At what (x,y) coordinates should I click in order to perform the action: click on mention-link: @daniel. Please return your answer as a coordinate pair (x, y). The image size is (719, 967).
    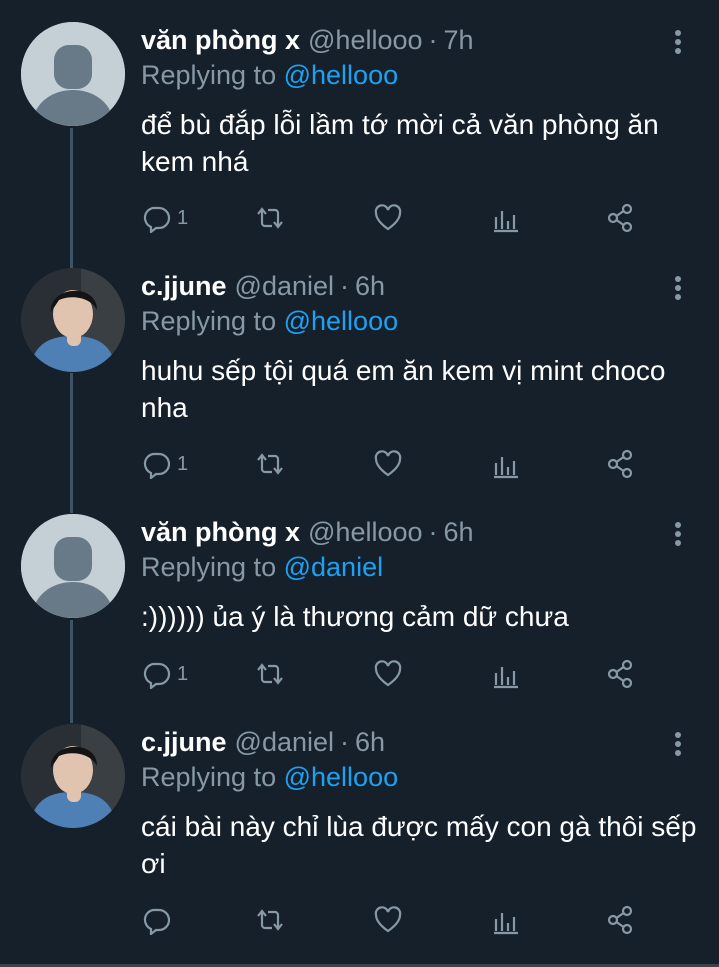
    Looking at the image, I should click on (333, 567).